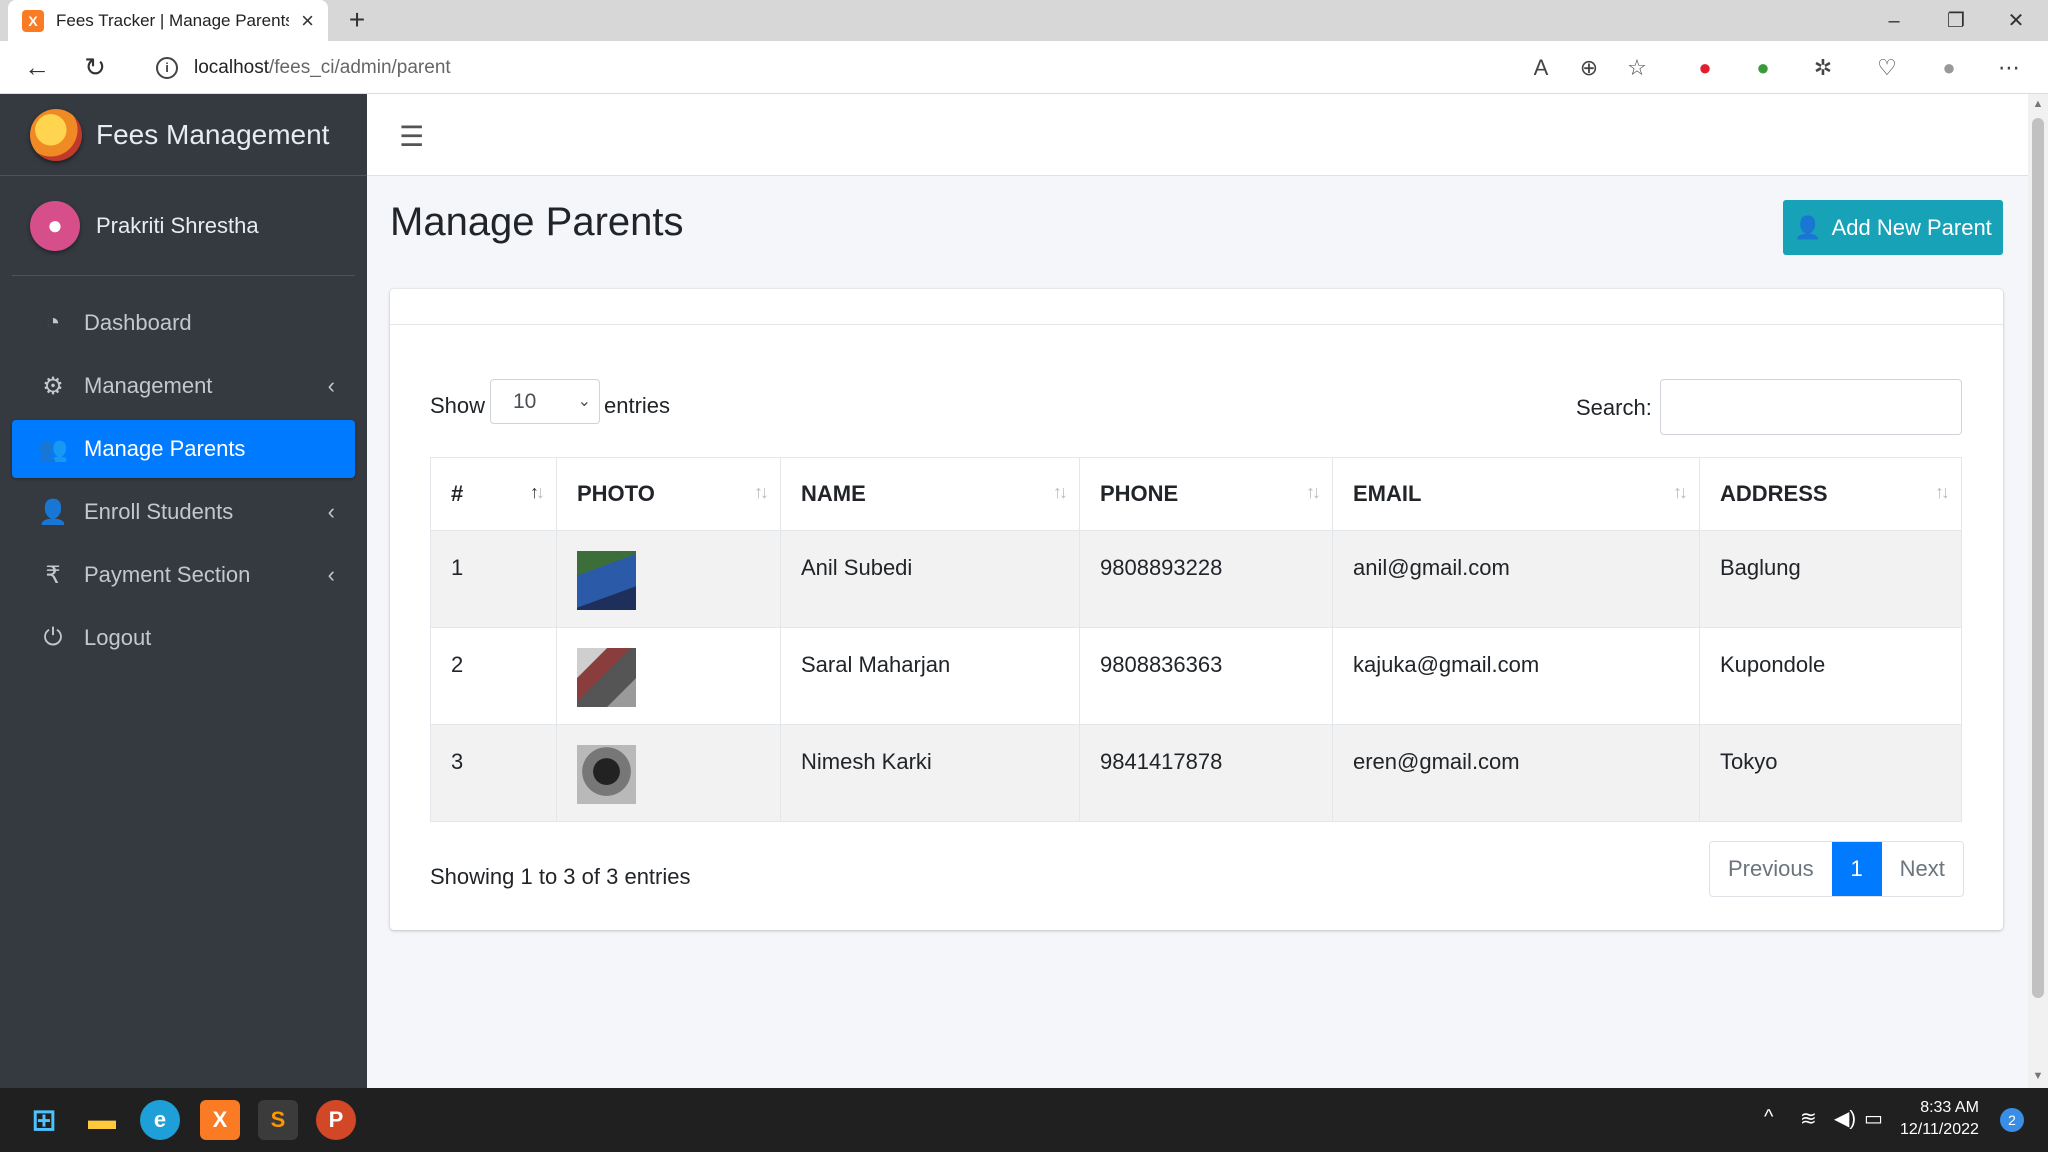  What do you see at coordinates (1637, 68) in the screenshot?
I see `favorites-star-icon: ☆` at bounding box center [1637, 68].